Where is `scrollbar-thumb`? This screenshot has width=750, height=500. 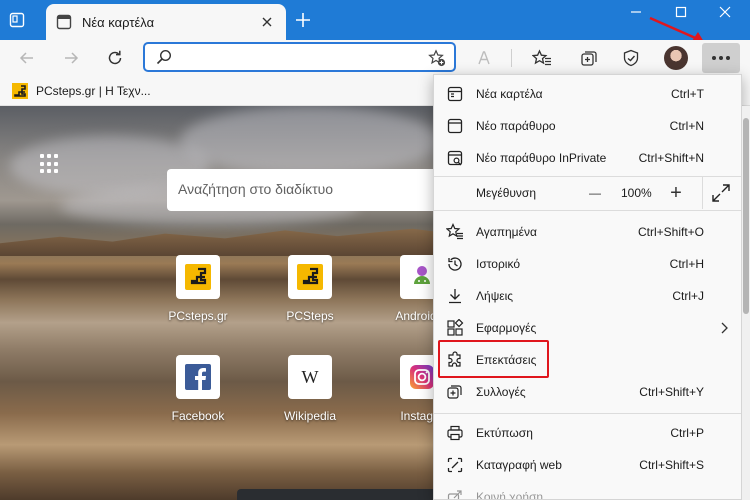 scrollbar-thumb is located at coordinates (746, 216).